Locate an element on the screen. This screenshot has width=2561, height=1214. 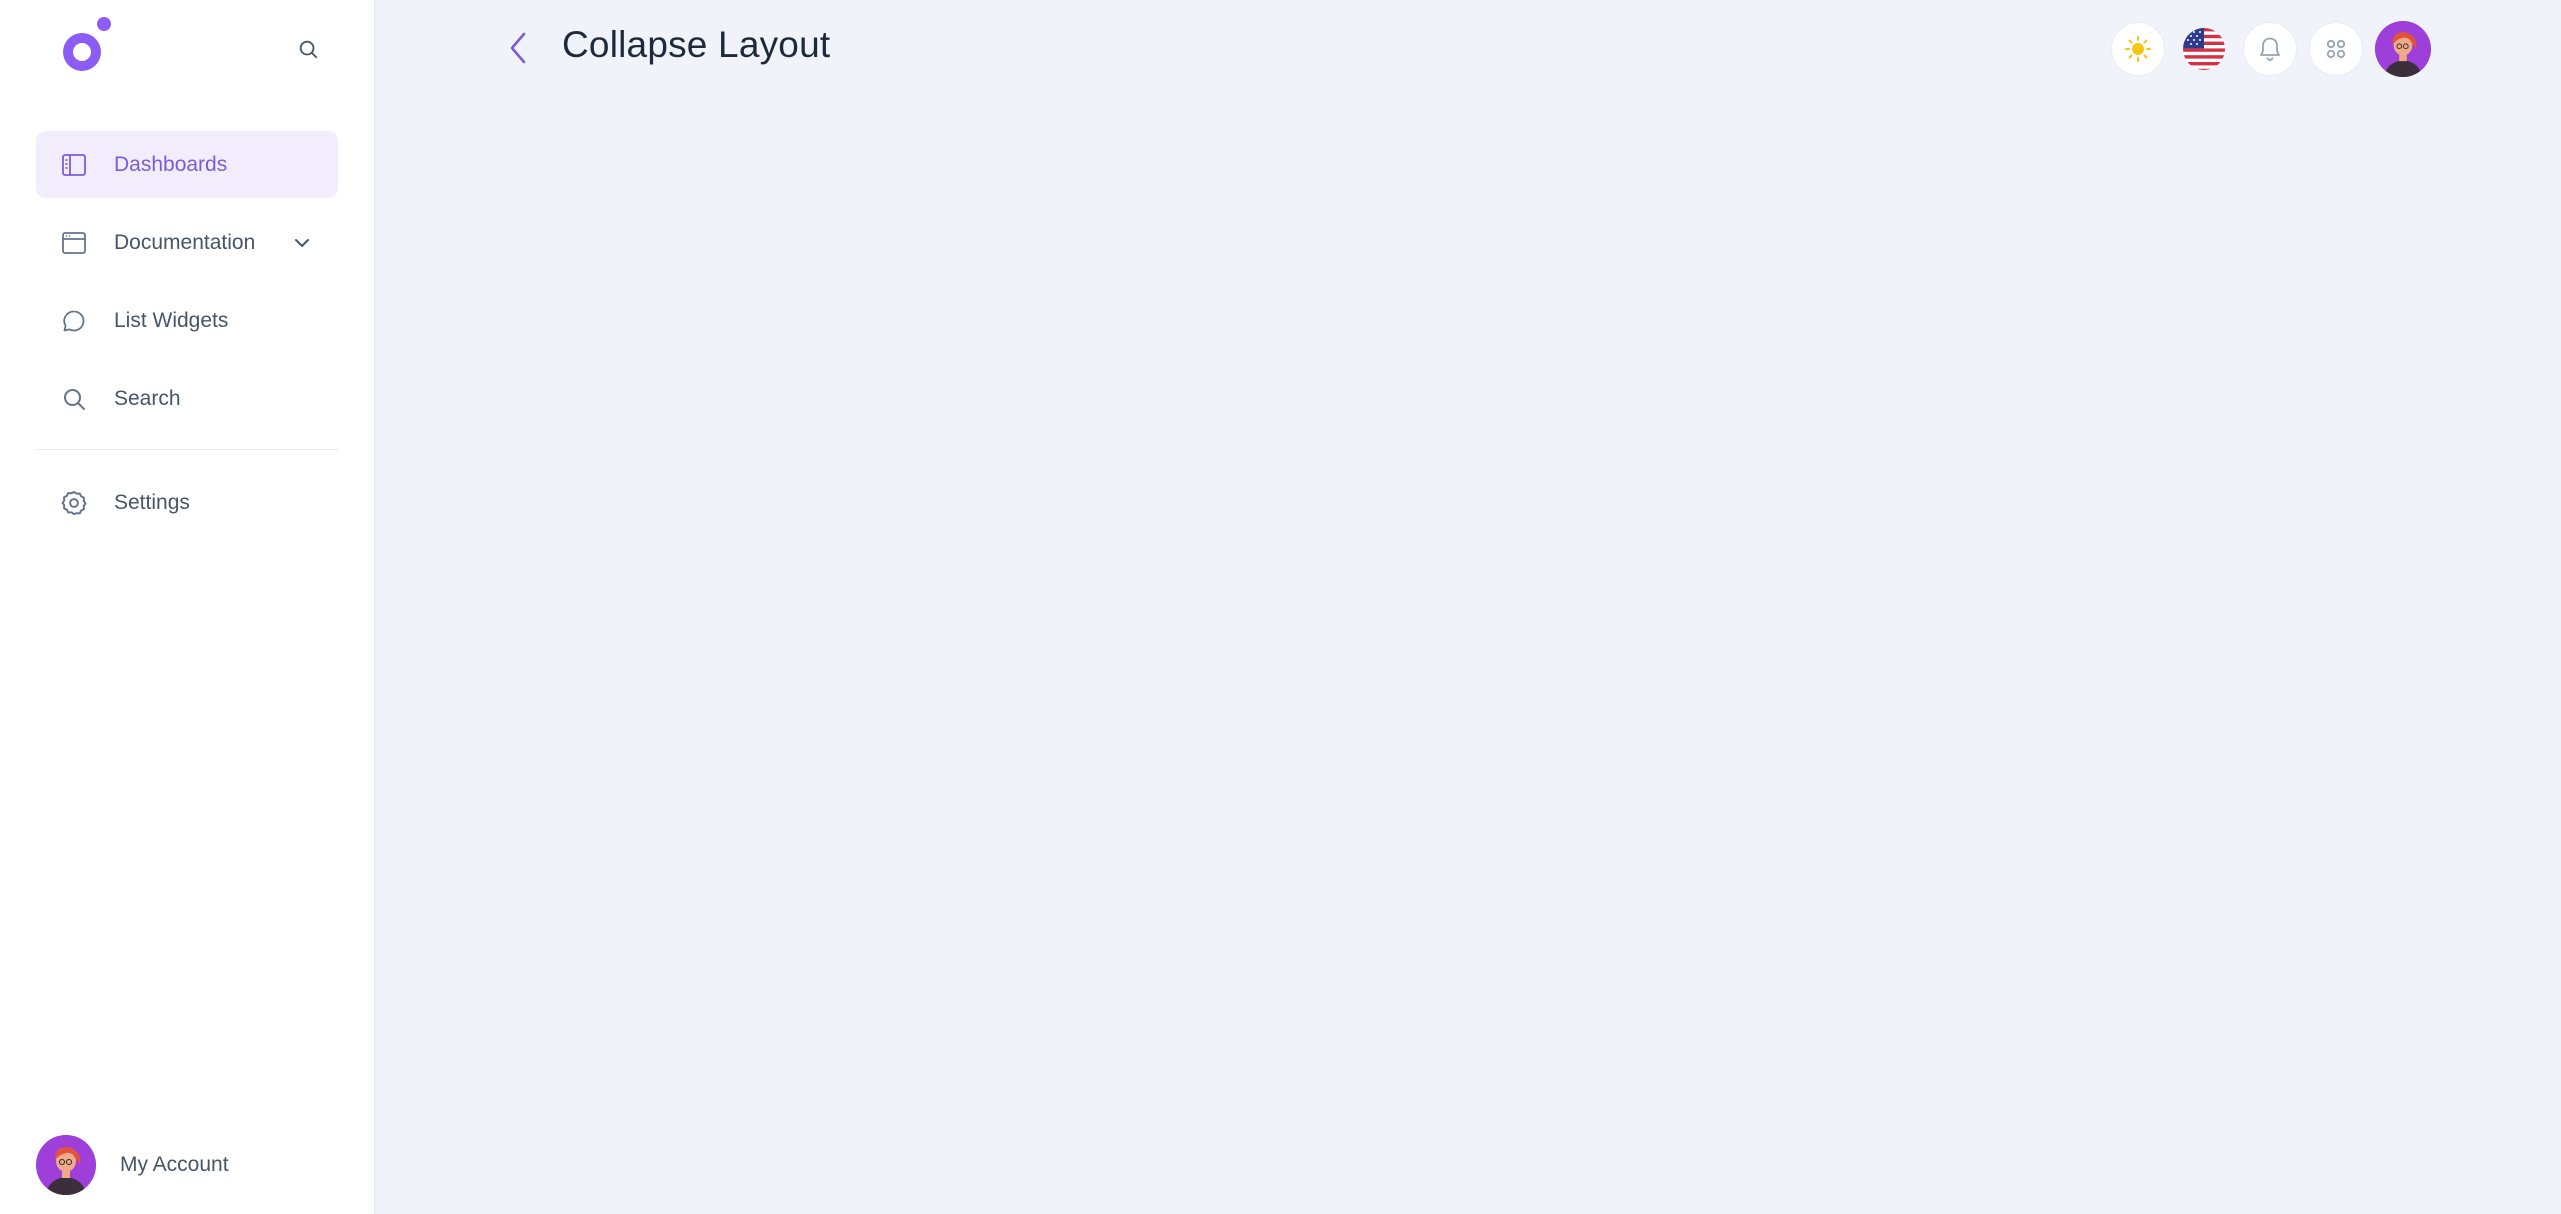
back-button is located at coordinates (518, 48).